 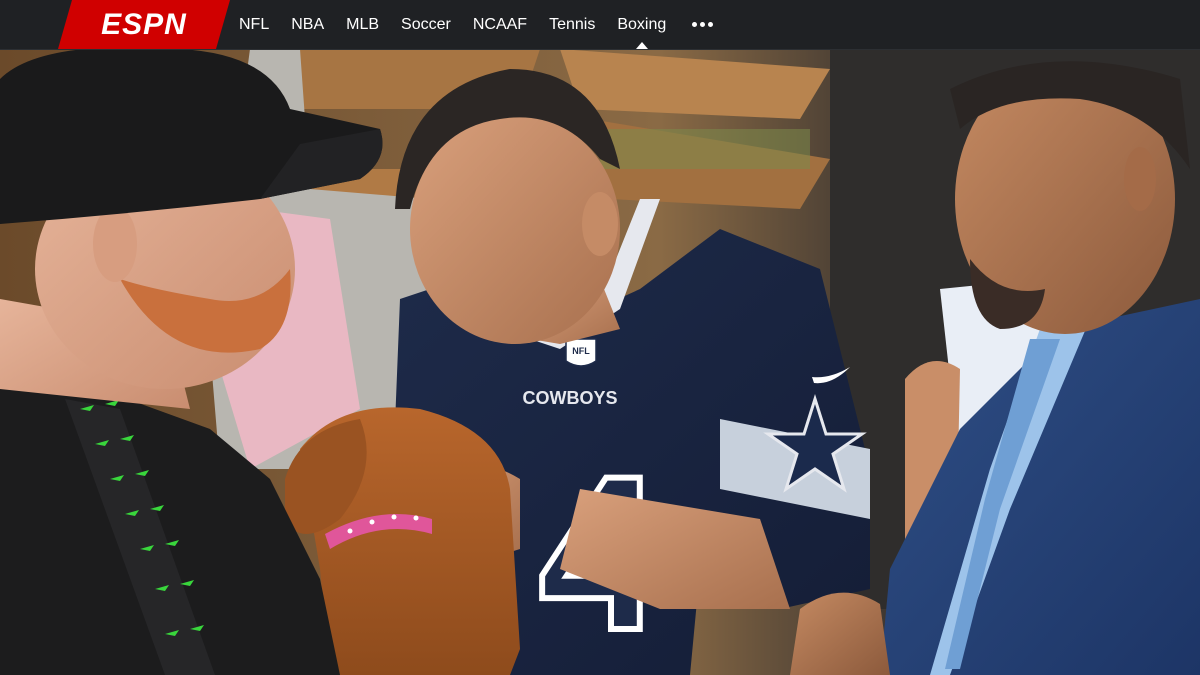 I want to click on espn-logo-text: ESPN, so click(x=144, y=24).